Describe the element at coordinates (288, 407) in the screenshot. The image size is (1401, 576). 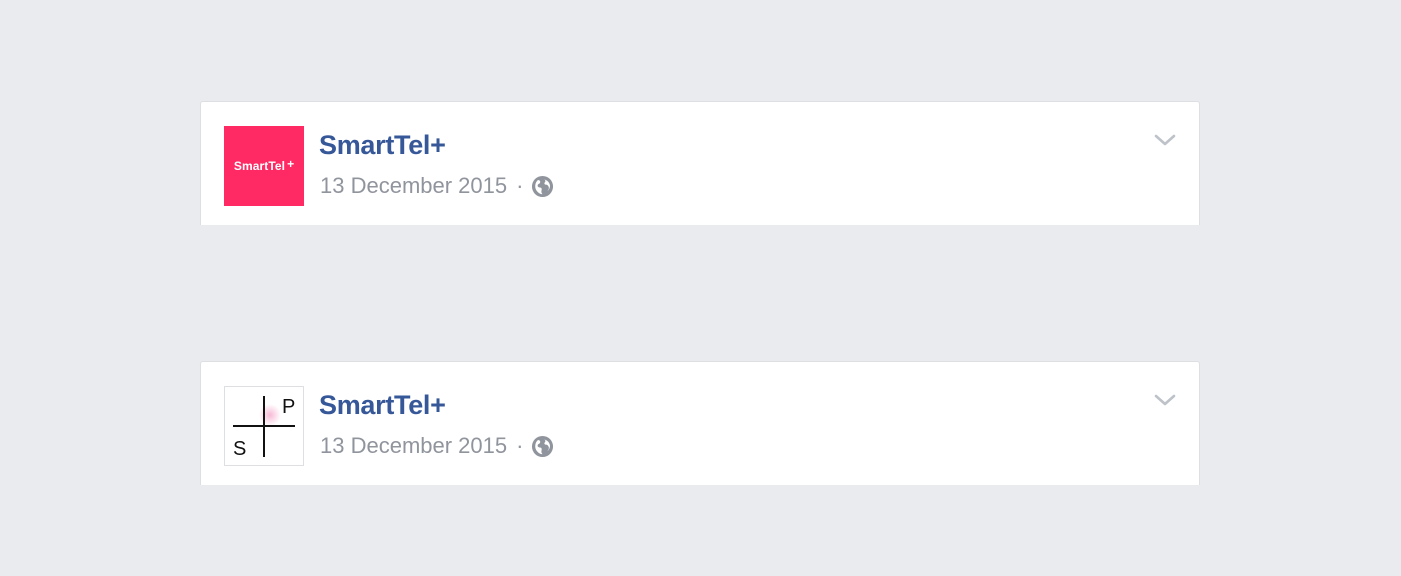
I see `avatar-letter-p: P` at that location.